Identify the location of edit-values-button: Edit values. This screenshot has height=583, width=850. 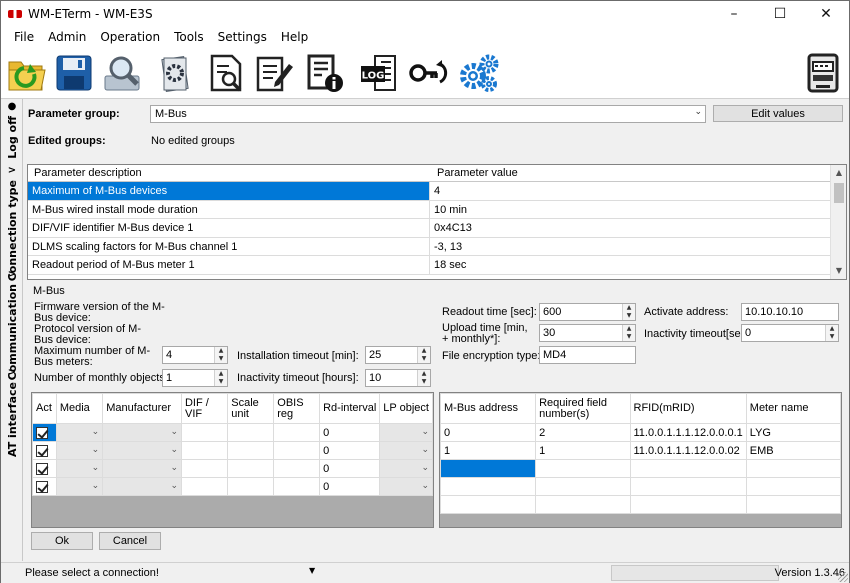
(778, 113).